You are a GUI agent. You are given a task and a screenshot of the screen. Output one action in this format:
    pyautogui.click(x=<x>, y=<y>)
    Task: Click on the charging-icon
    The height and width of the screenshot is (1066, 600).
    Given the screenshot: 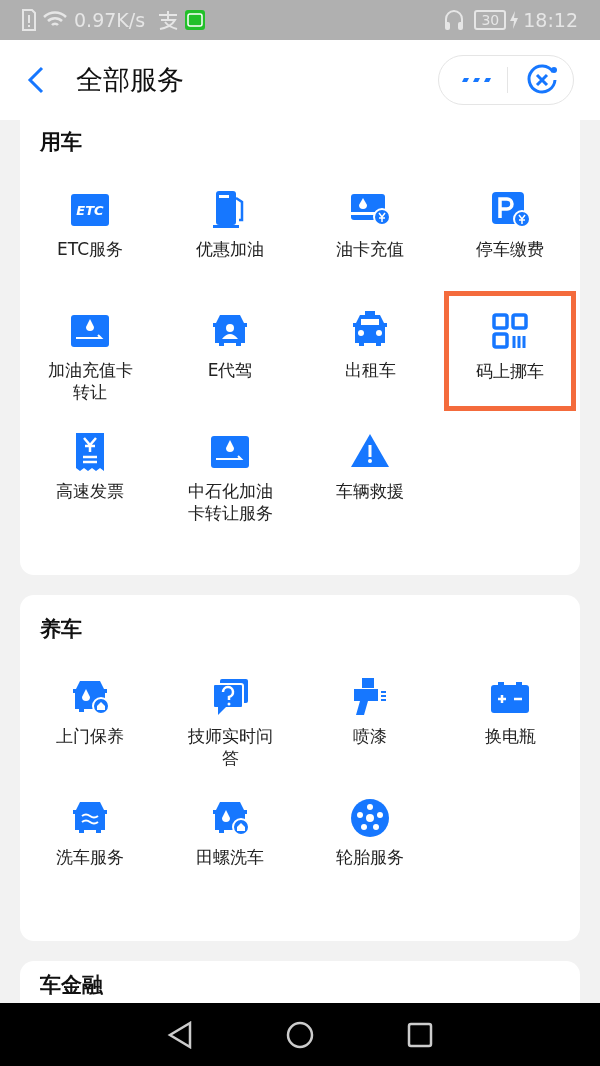 What is the action you would take?
    pyautogui.click(x=514, y=20)
    